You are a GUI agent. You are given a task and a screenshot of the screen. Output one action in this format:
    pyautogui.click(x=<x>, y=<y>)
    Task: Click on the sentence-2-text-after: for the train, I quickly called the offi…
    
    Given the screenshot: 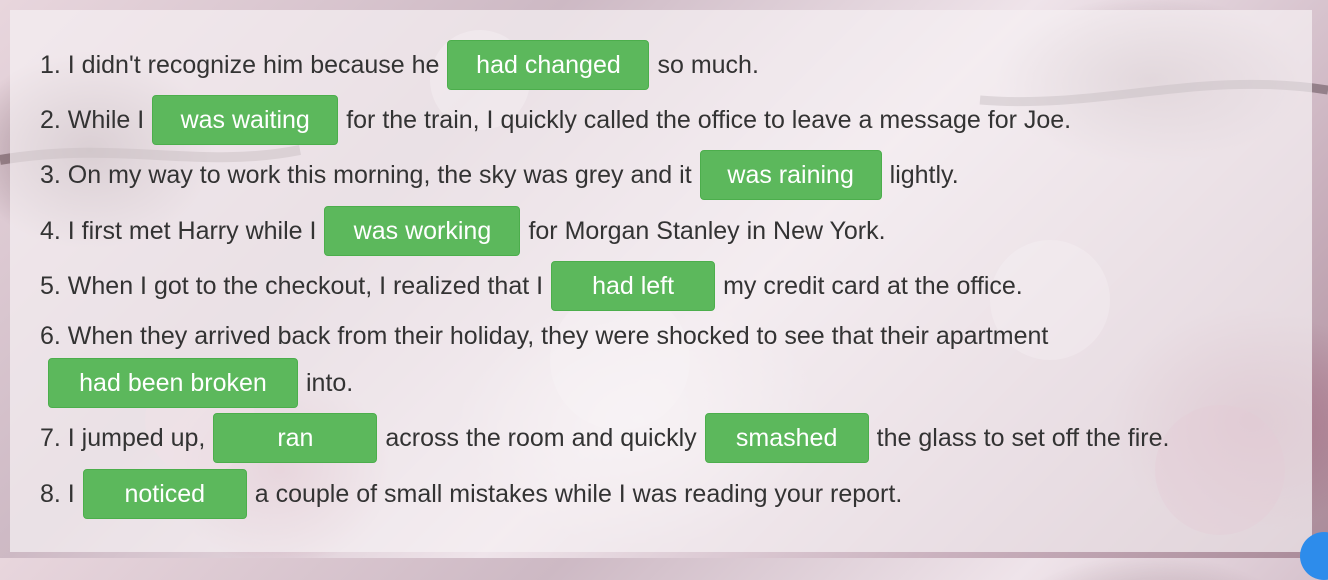 What is the action you would take?
    pyautogui.click(x=709, y=119)
    